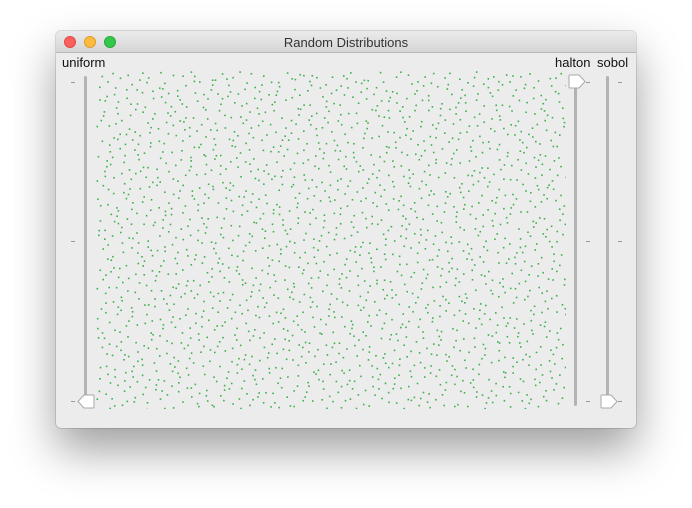 This screenshot has width=692, height=508. What do you see at coordinates (607, 241) in the screenshot?
I see `sobol-slider-track` at bounding box center [607, 241].